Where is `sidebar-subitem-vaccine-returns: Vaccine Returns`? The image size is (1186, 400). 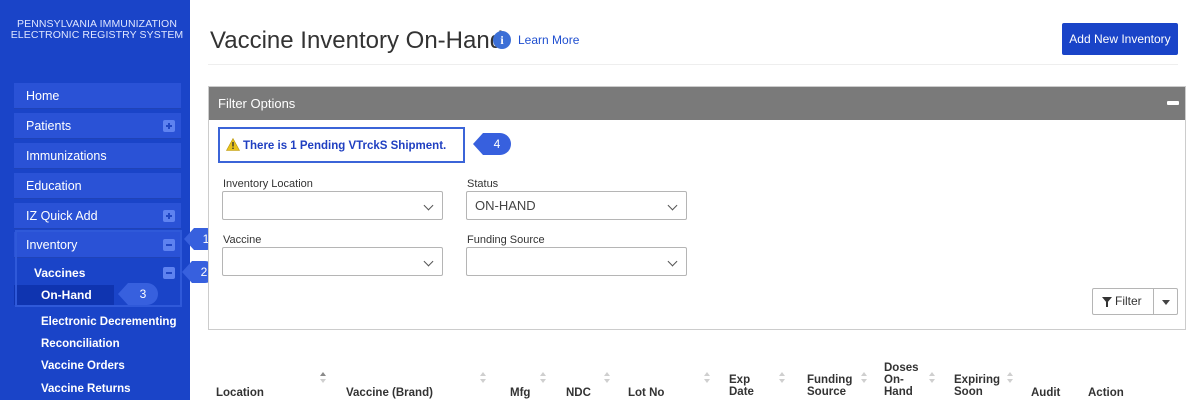 sidebar-subitem-vaccine-returns: Vaccine Returns is located at coordinates (97, 389).